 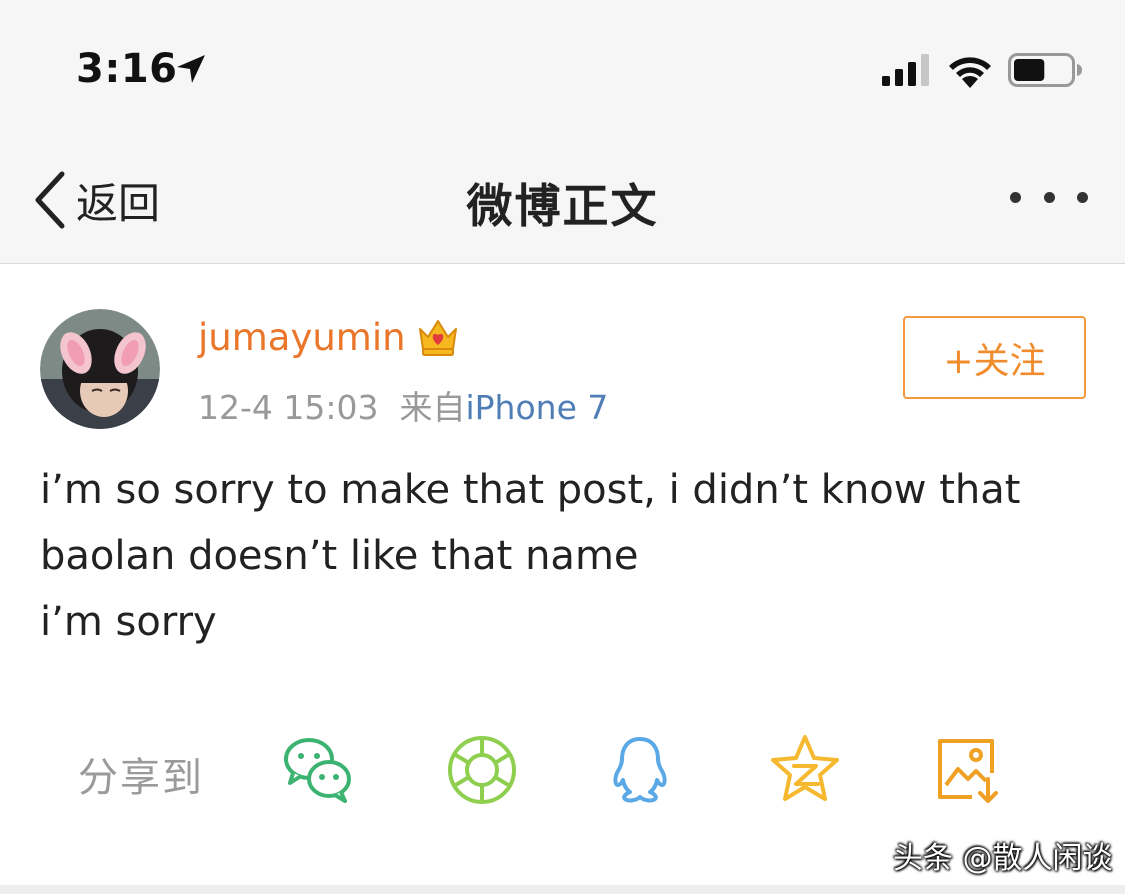 What do you see at coordinates (994, 357) in the screenshot?
I see `follow-button: +关注` at bounding box center [994, 357].